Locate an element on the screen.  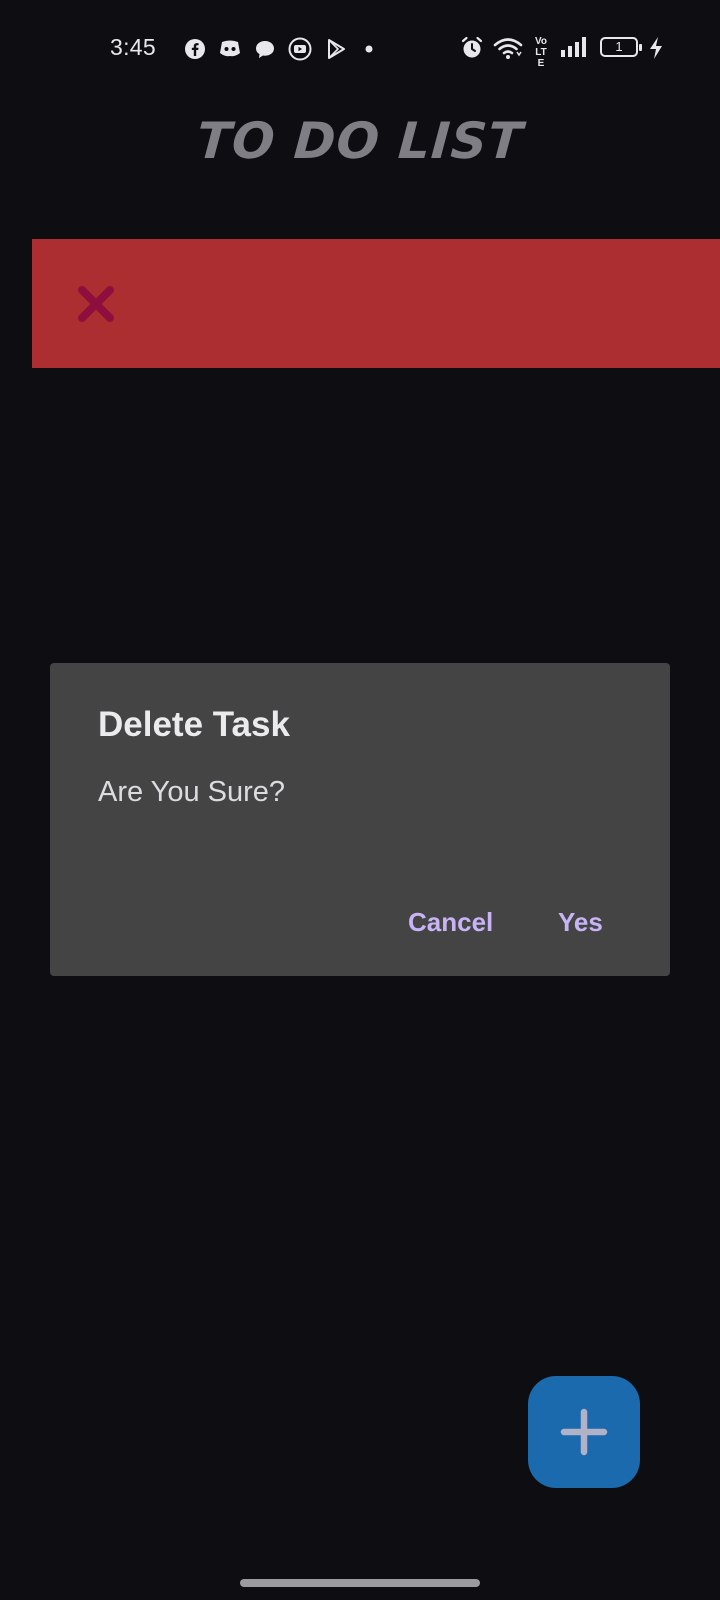
add-task-button is located at coordinates (584, 1432).